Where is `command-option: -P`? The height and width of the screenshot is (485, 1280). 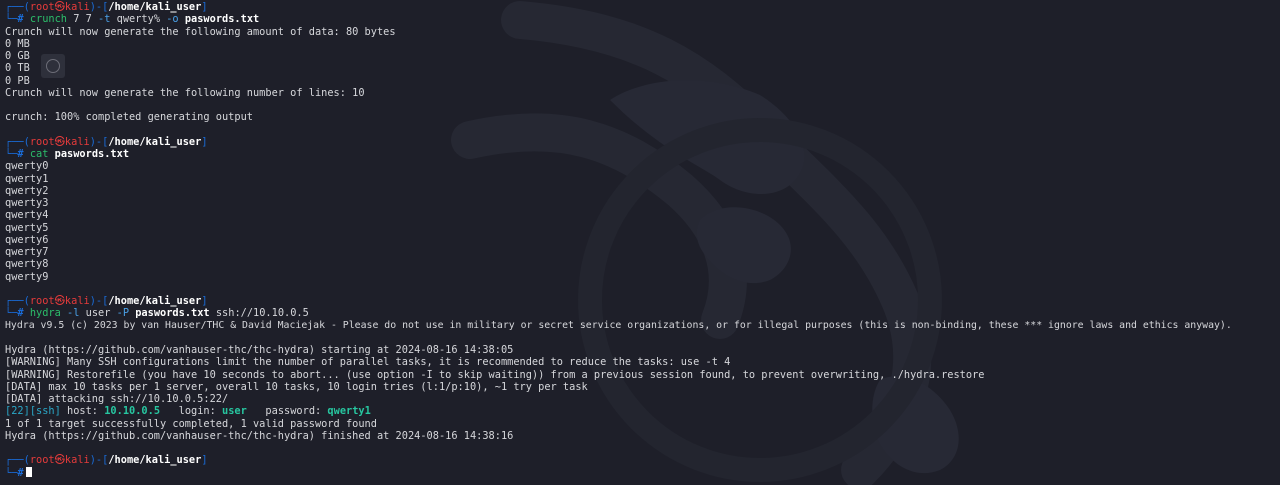 command-option: -P is located at coordinates (123, 313).